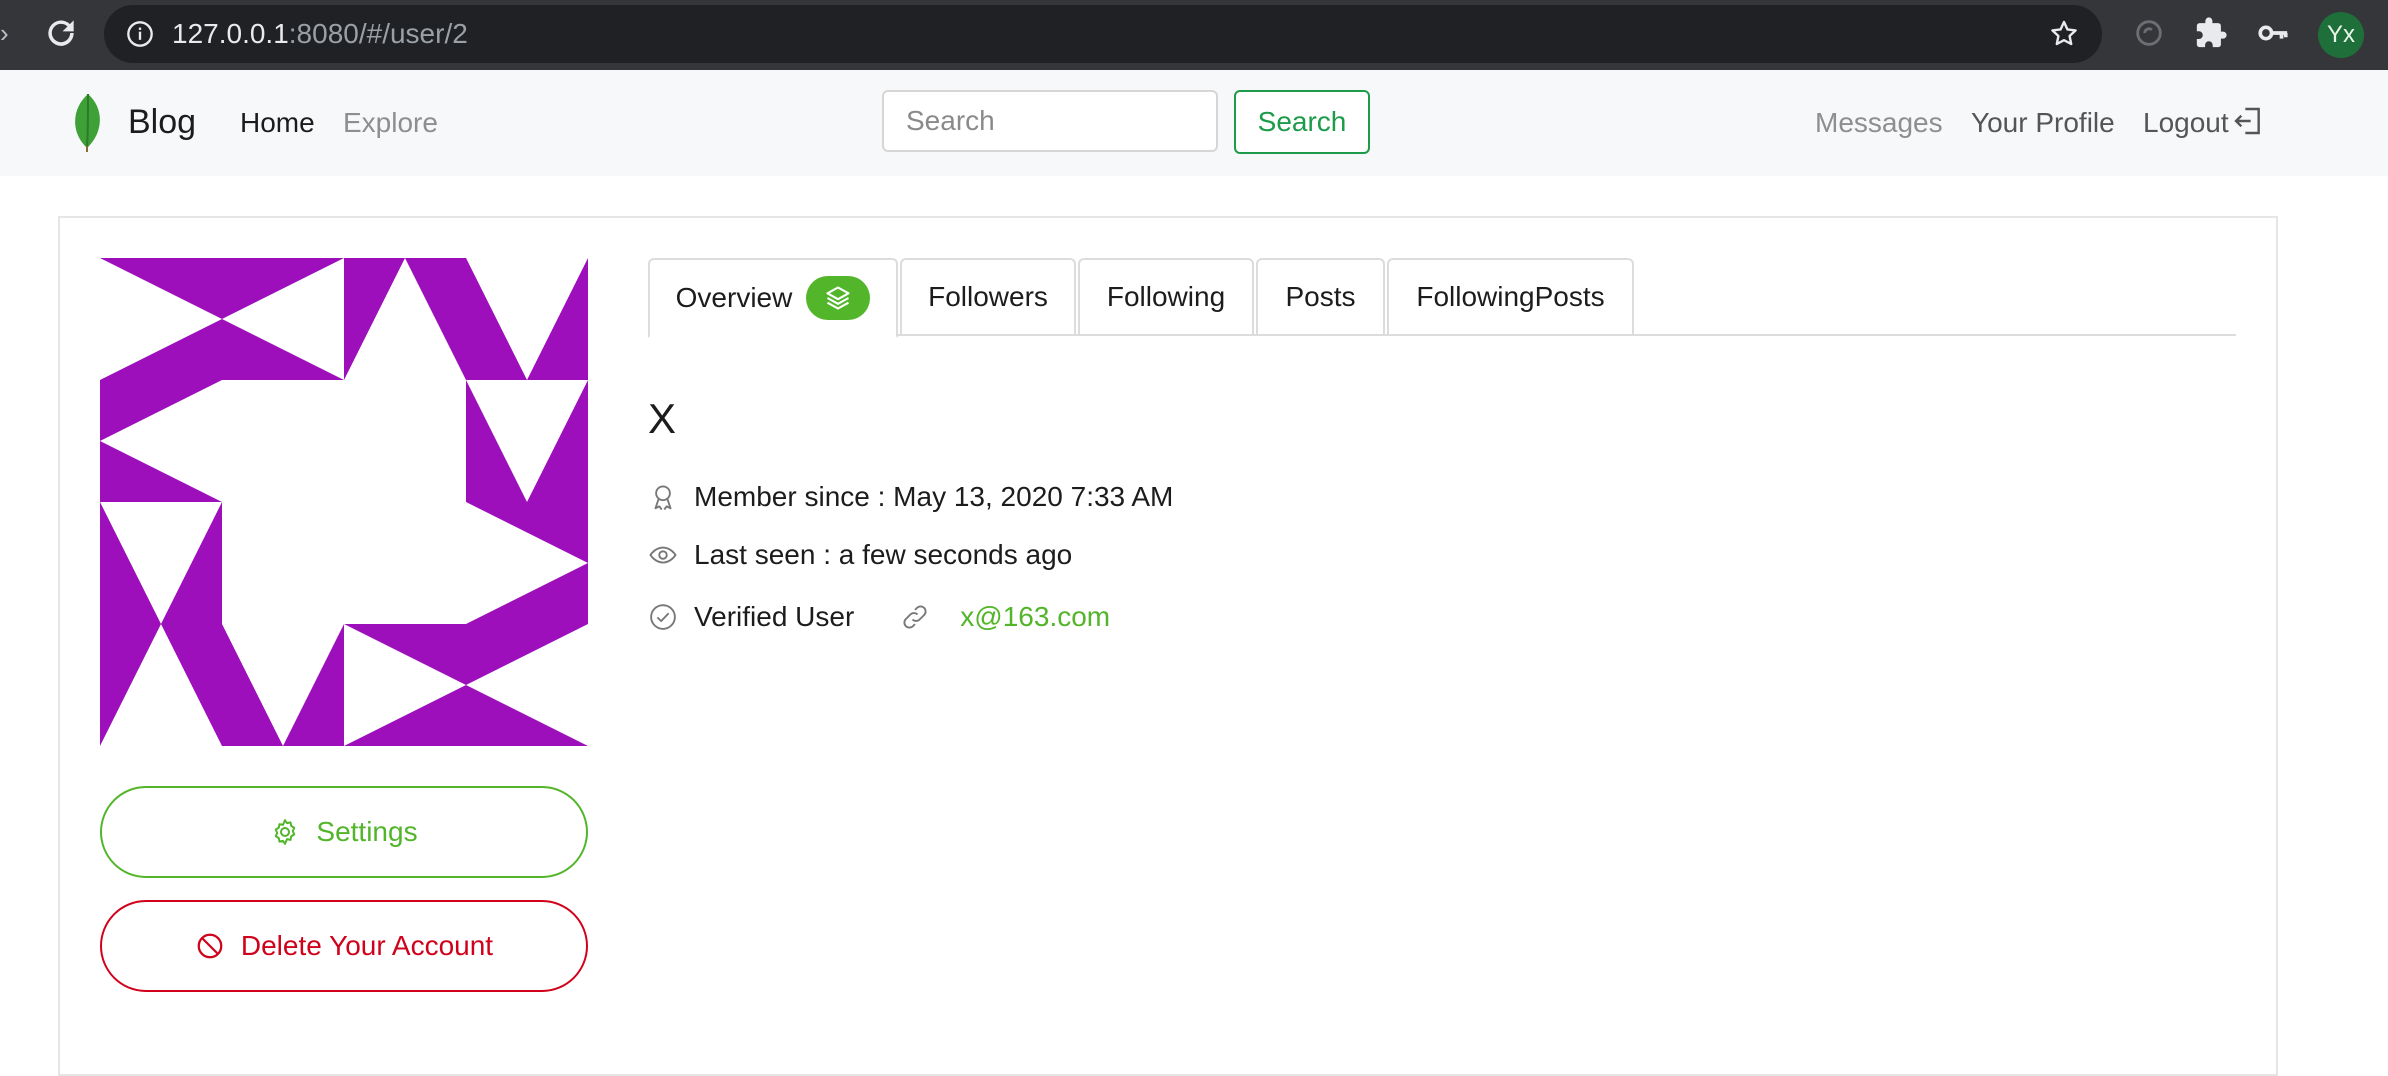  I want to click on url-path: :8080/#/user/2, so click(378, 33).